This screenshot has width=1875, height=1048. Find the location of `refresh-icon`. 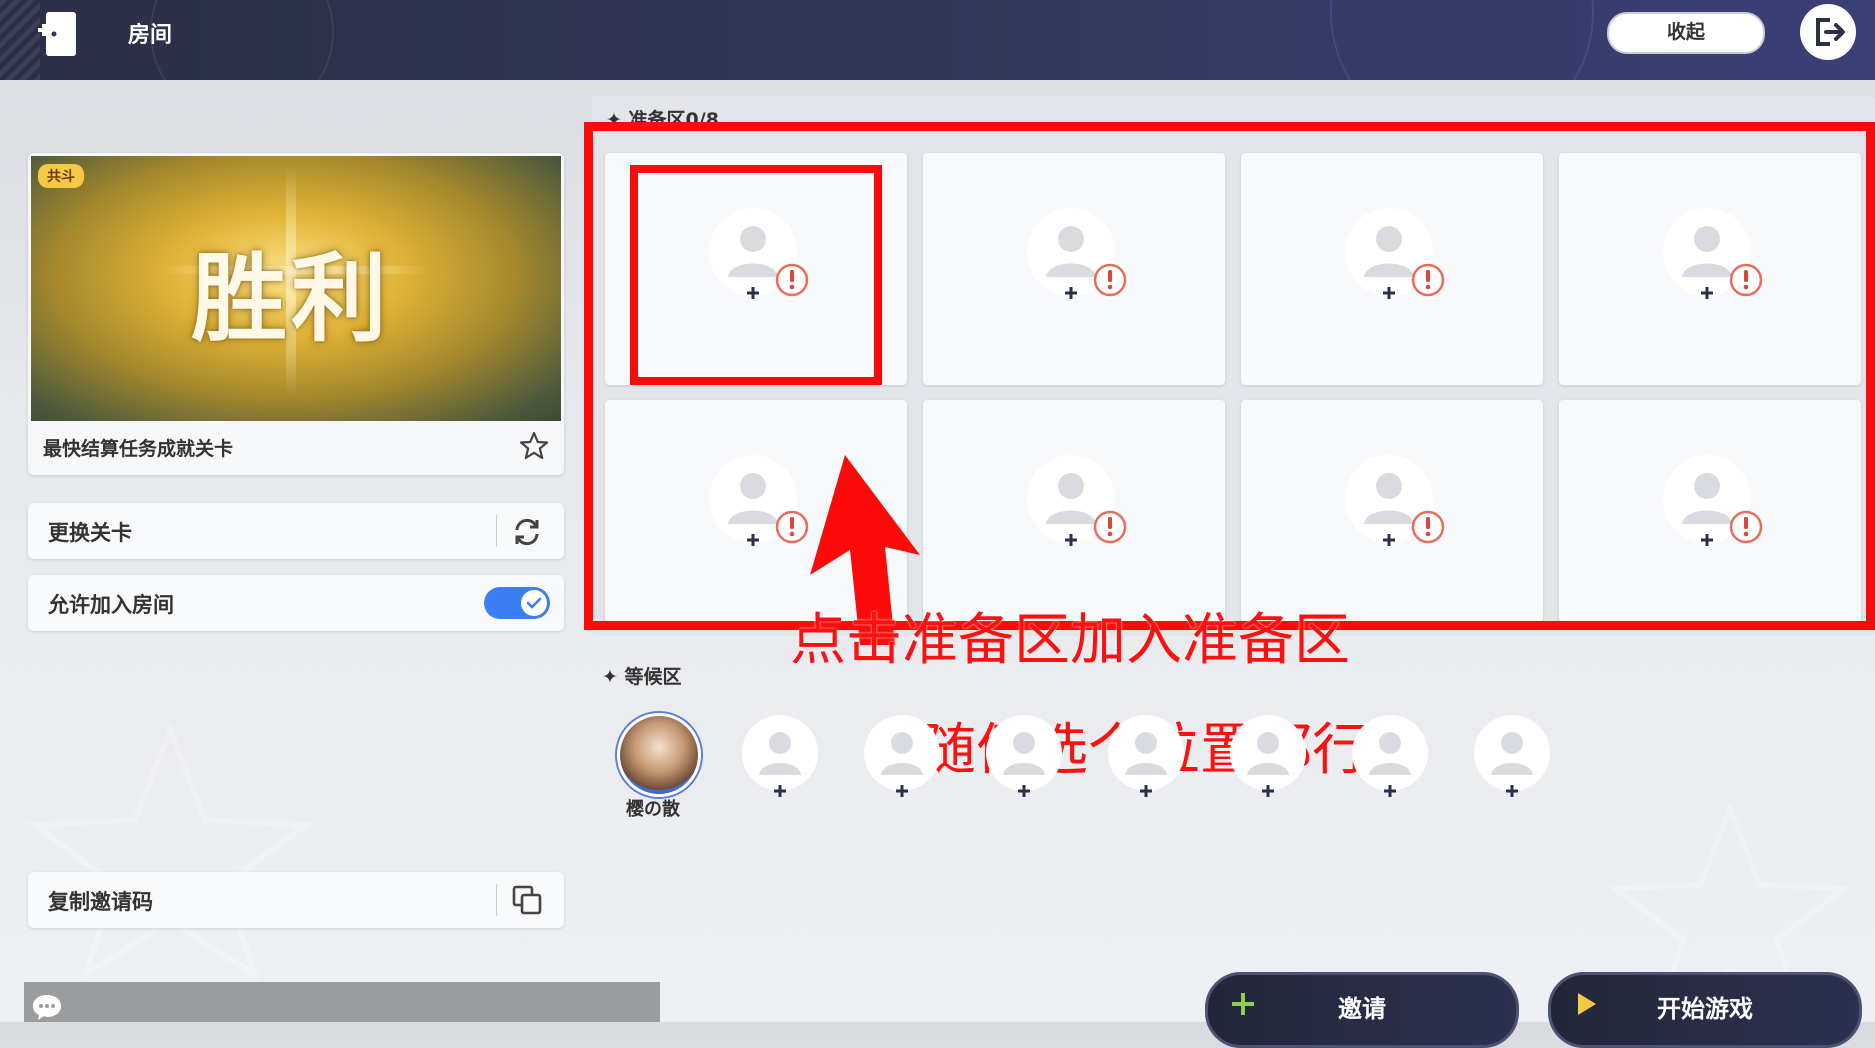

refresh-icon is located at coordinates (527, 532).